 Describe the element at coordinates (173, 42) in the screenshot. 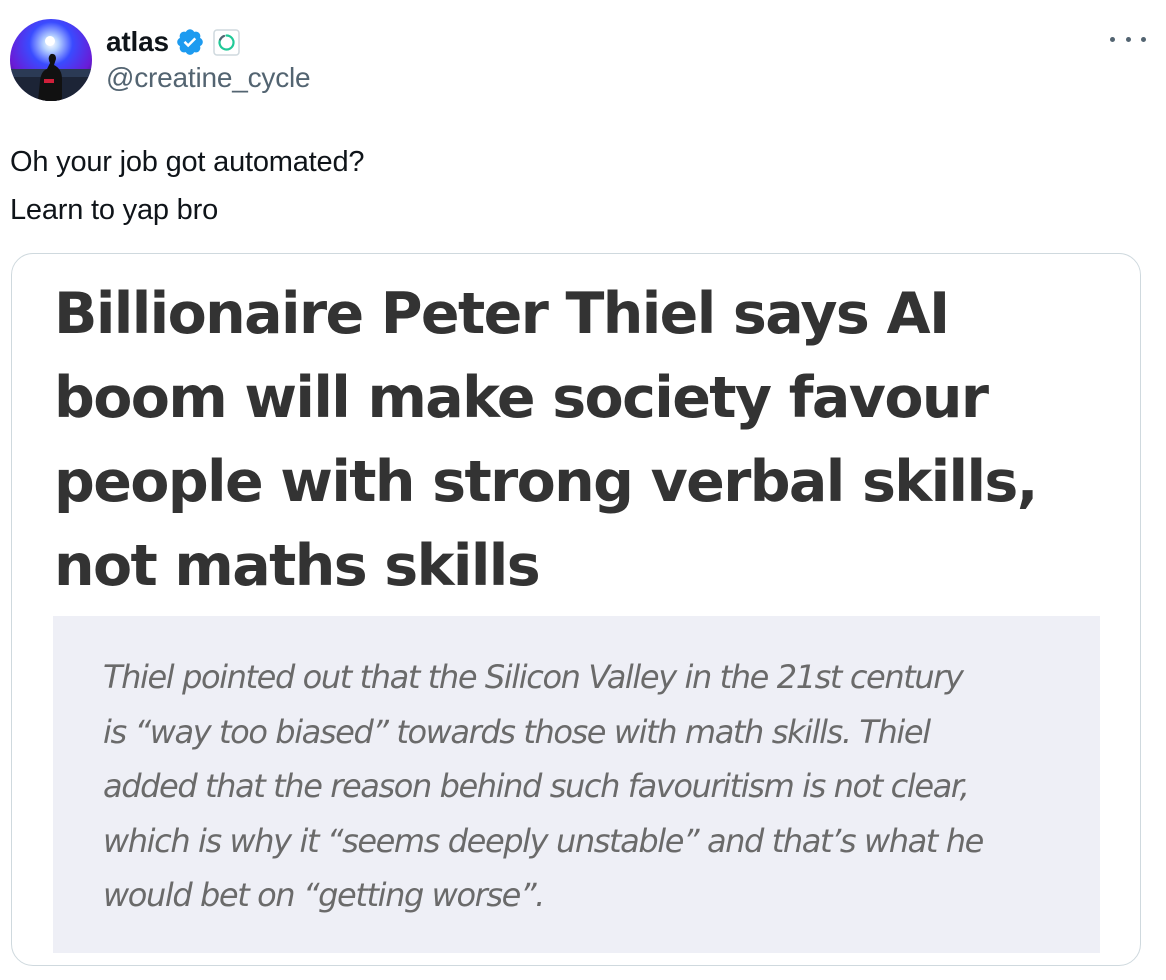

I see `author-name-row: atlas` at that location.